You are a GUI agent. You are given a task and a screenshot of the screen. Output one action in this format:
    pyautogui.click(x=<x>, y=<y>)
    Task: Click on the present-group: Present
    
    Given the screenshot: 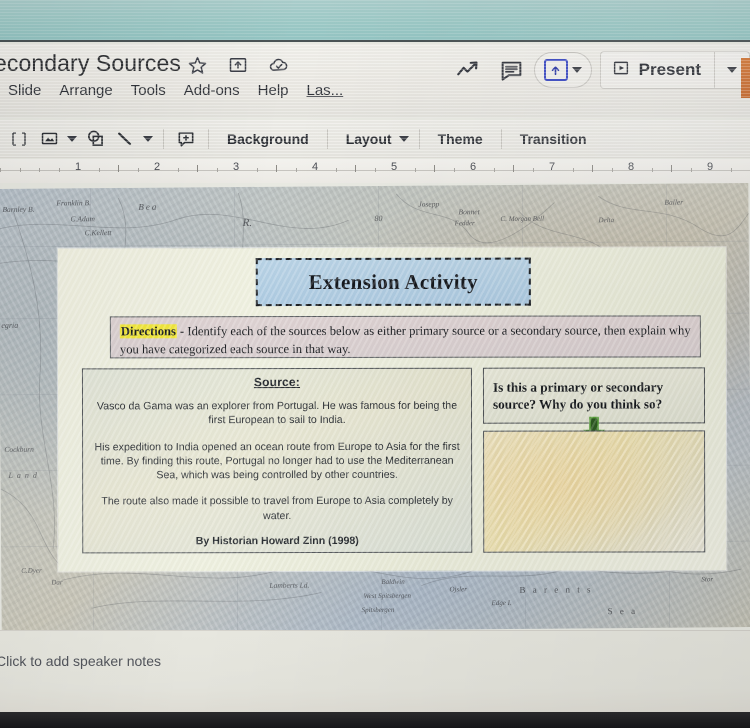 What is the action you would take?
    pyautogui.click(x=674, y=70)
    